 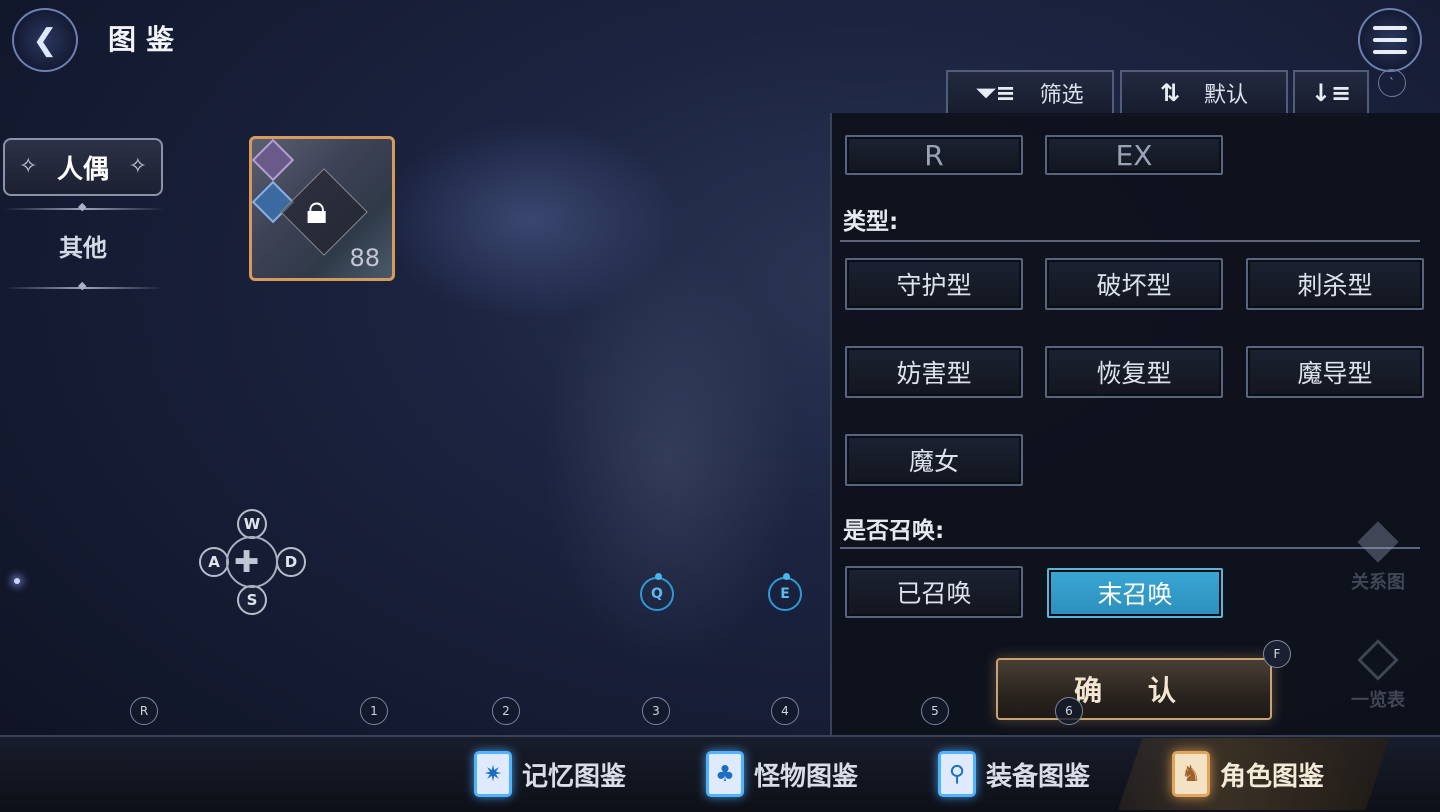 I want to click on tab-label: 角色图鉴, so click(x=1272, y=776).